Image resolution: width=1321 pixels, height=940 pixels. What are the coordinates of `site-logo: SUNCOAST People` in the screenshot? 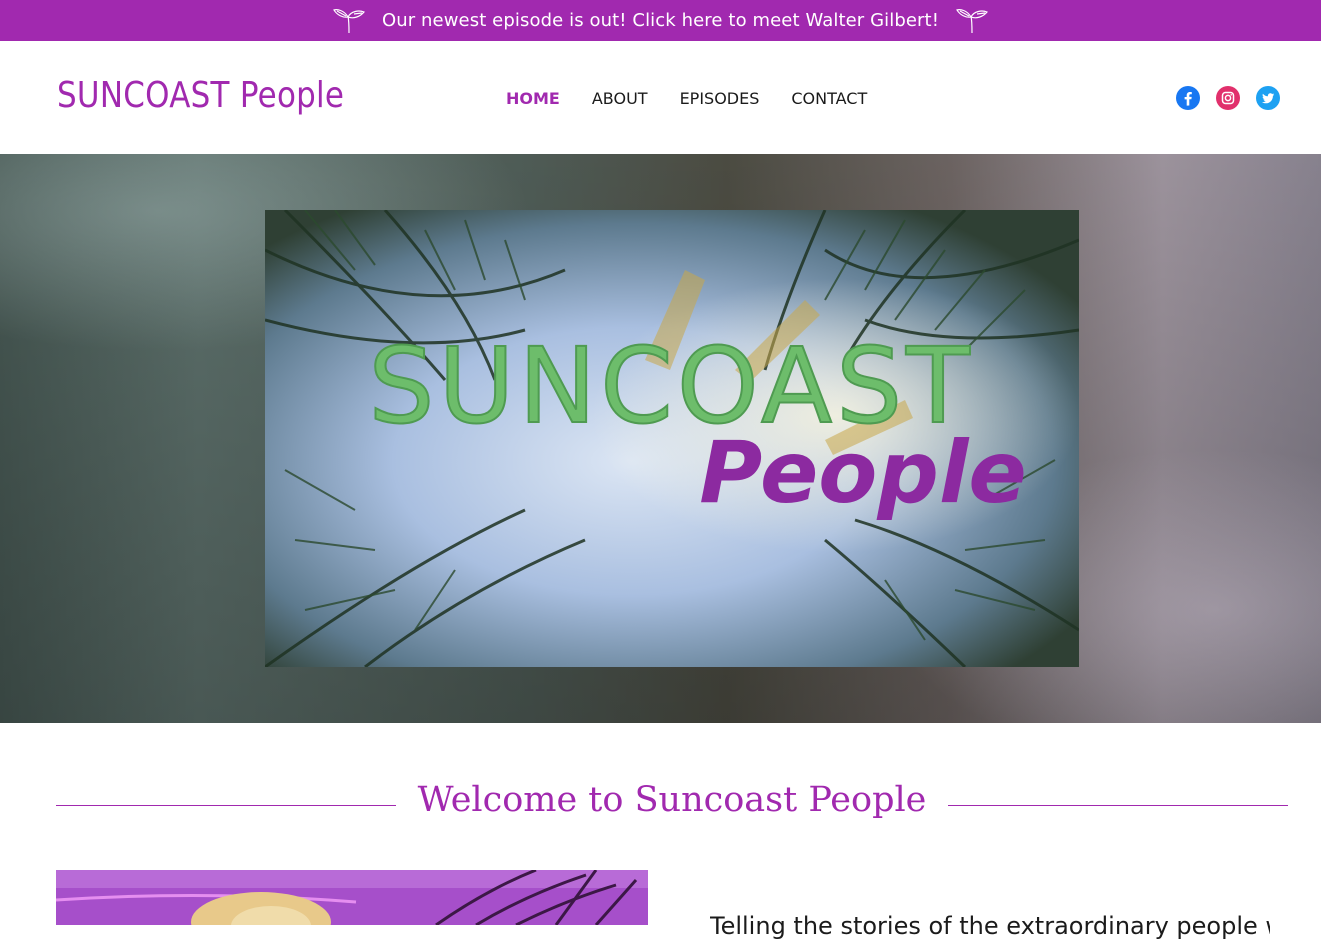 It's located at (200, 95).